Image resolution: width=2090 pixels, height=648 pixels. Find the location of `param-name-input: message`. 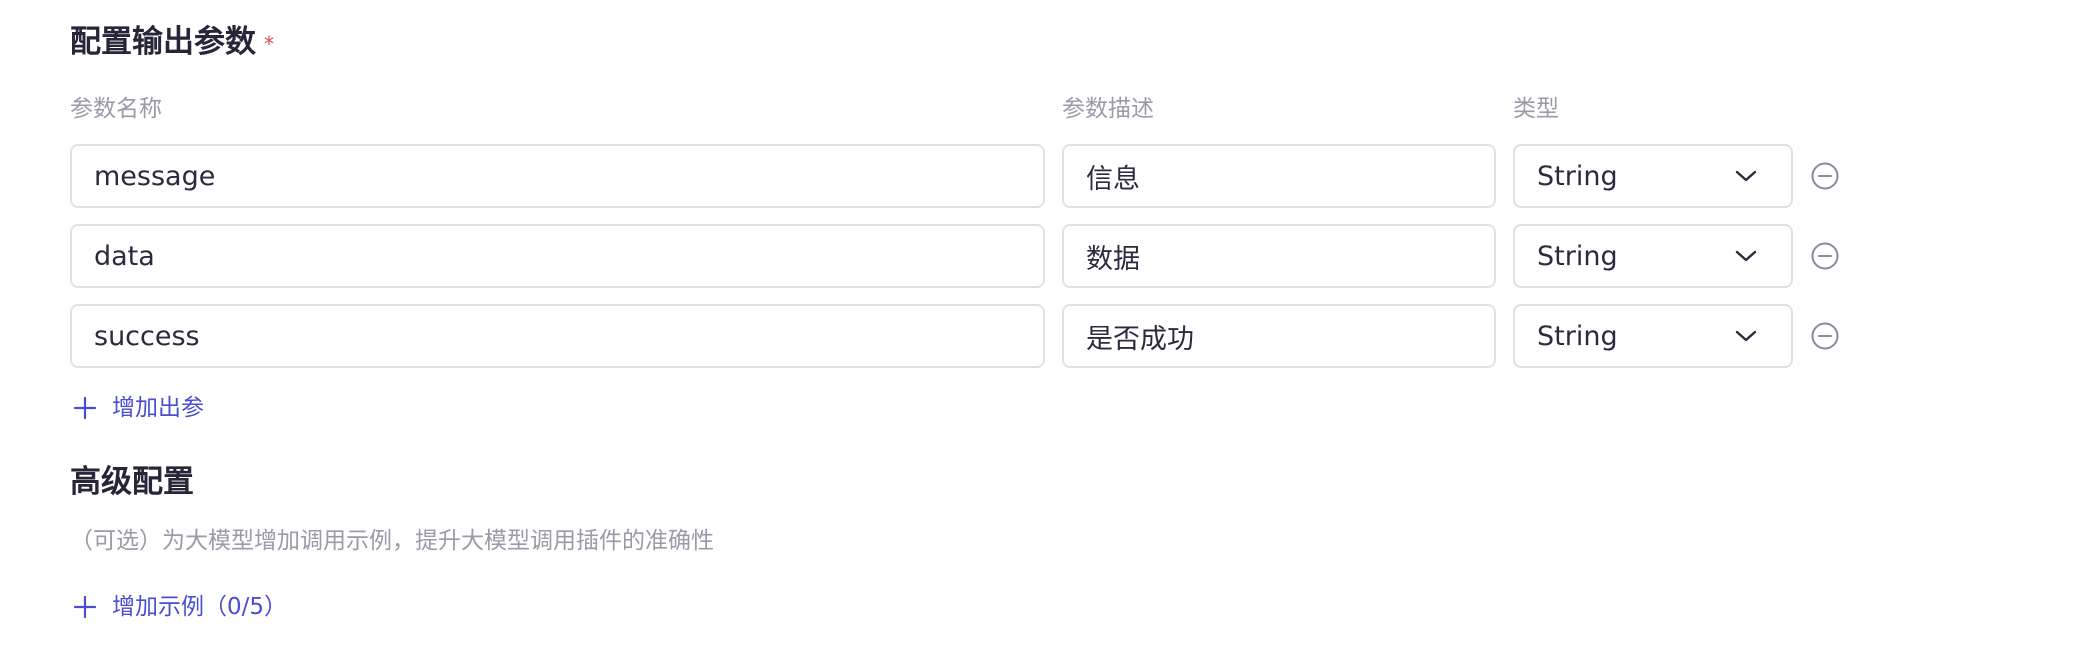

param-name-input: message is located at coordinates (557, 176).